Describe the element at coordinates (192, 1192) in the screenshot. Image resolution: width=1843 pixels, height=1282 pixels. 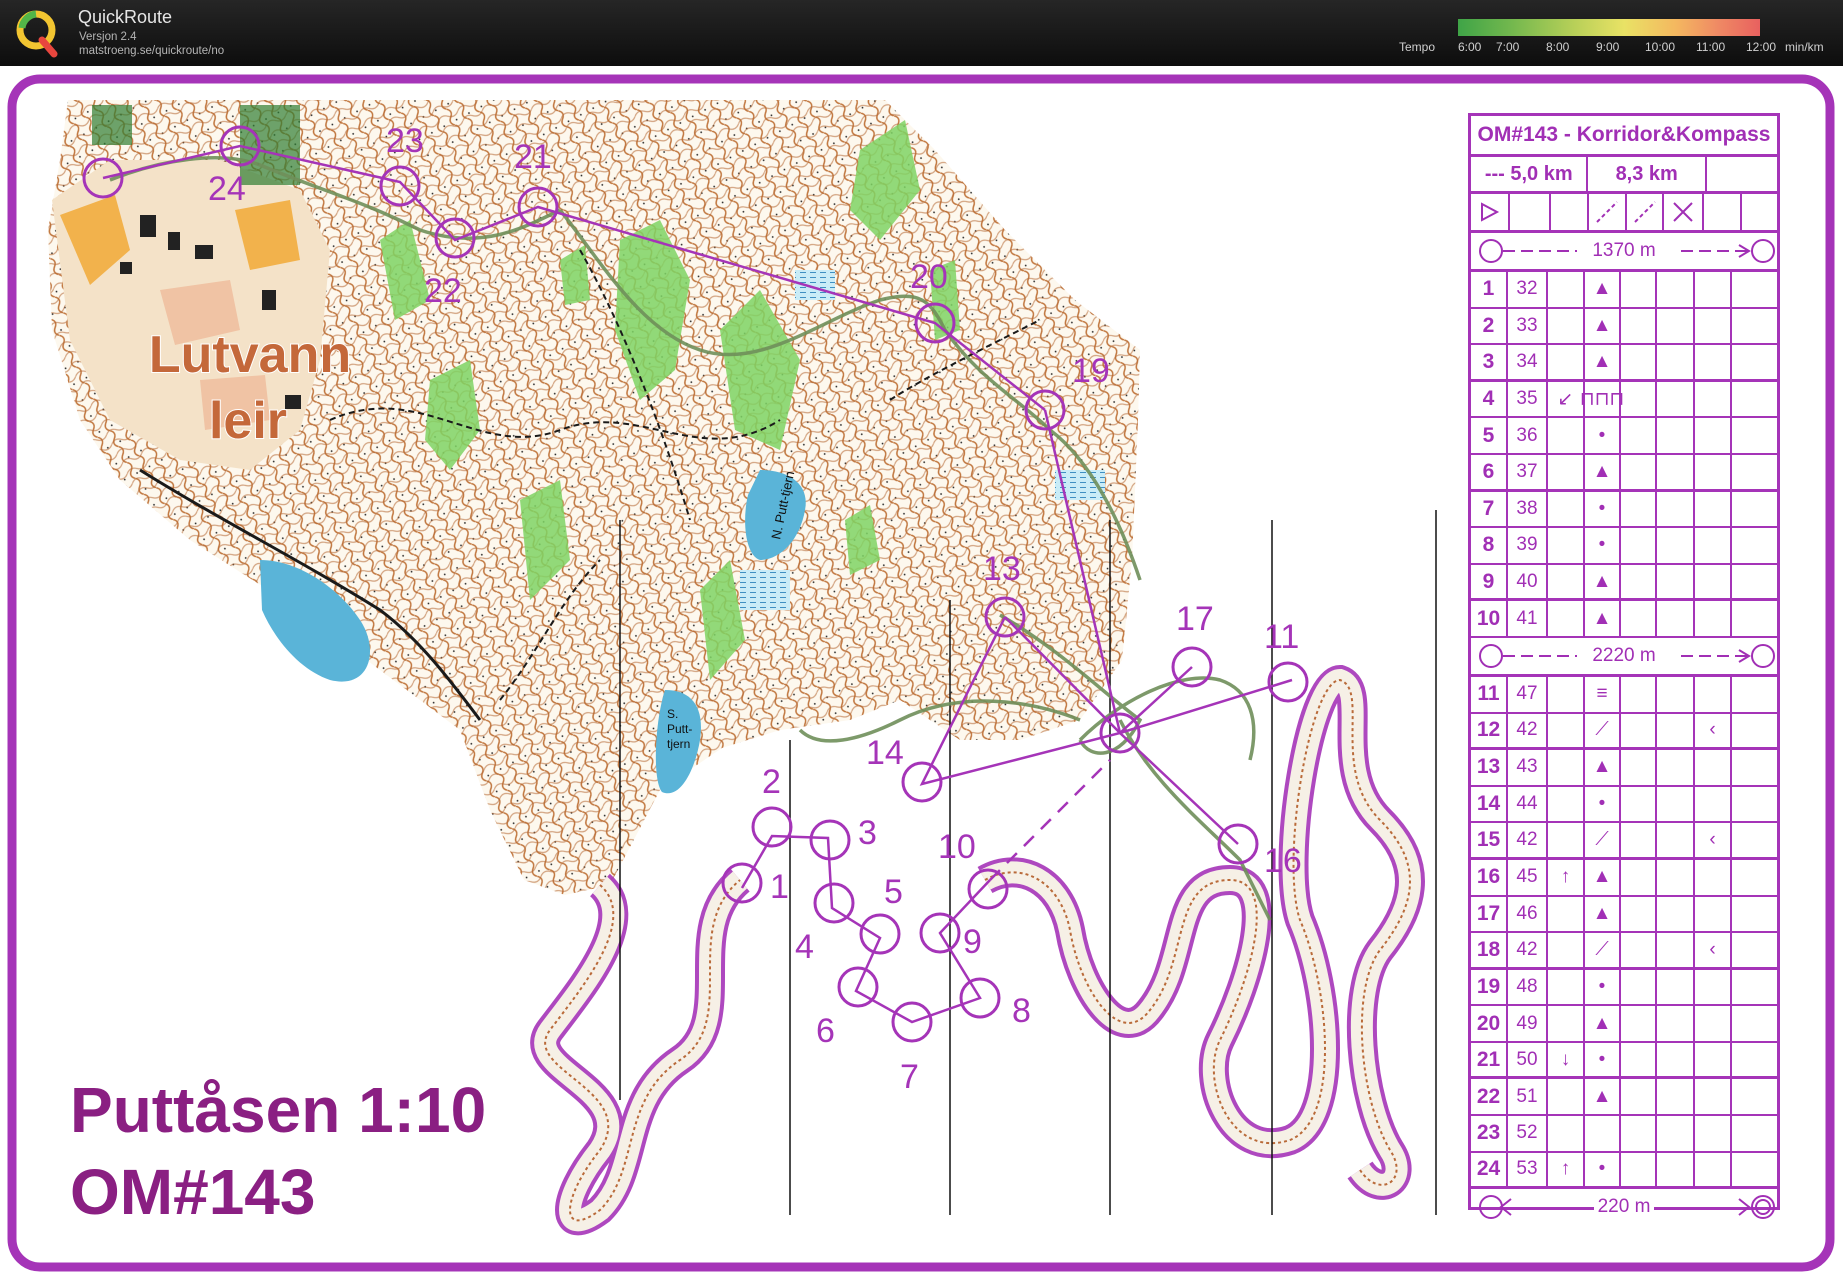
I see `map-title-line2: OM#143` at that location.